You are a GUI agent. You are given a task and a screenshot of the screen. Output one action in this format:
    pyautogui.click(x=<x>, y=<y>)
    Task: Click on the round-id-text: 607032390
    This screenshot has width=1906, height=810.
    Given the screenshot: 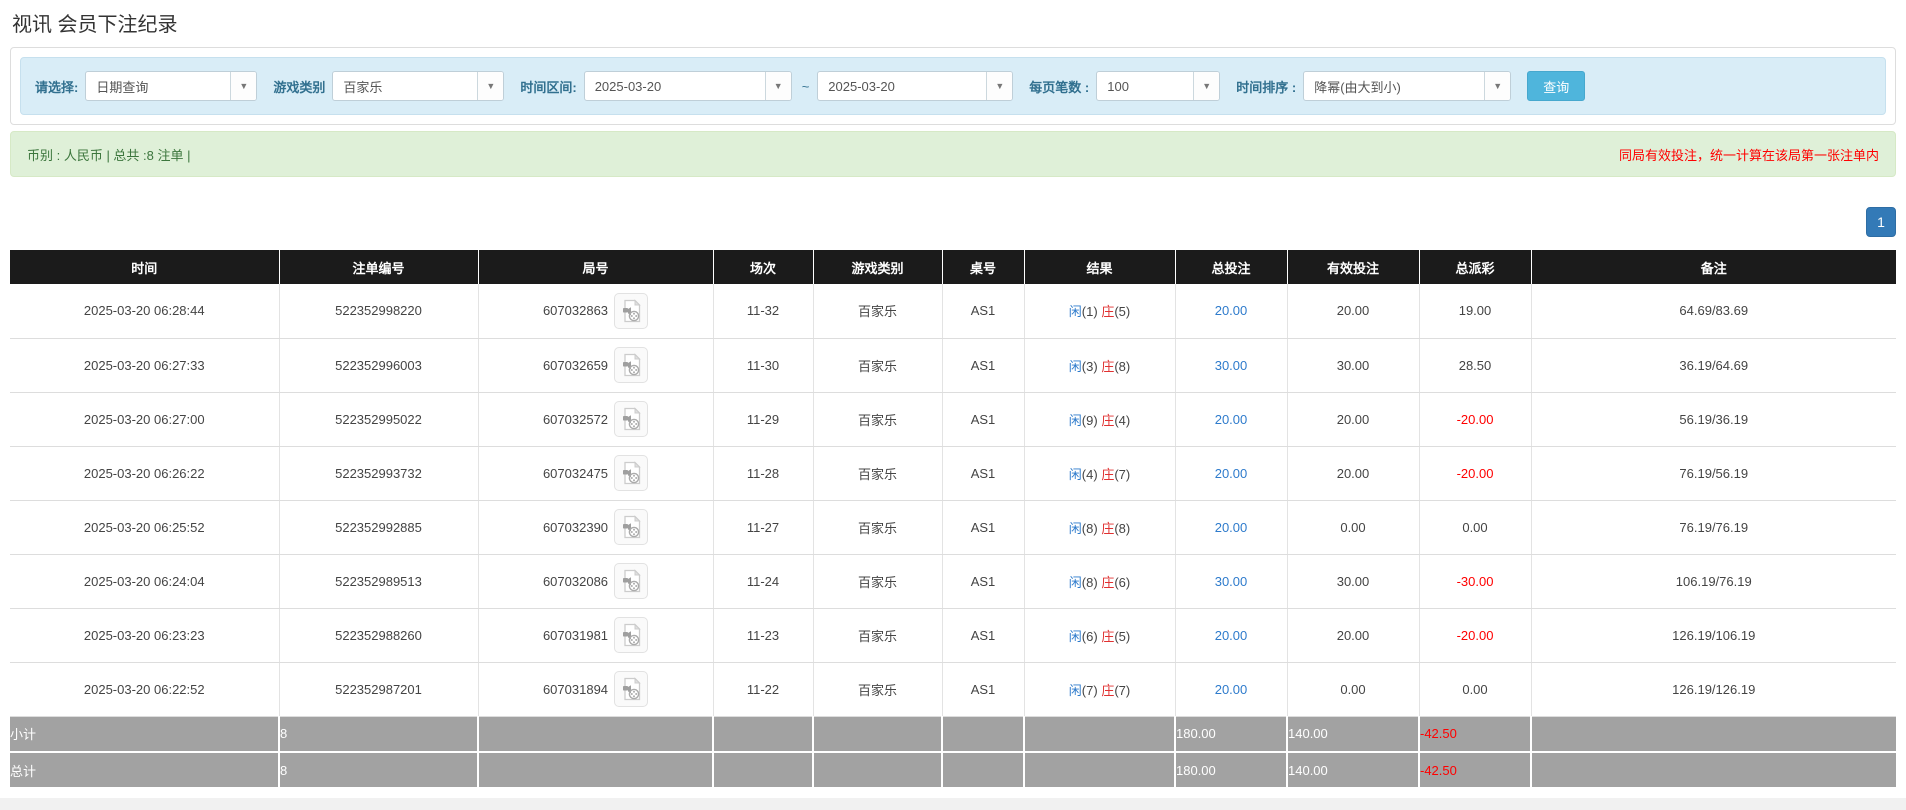 What is the action you would take?
    pyautogui.click(x=575, y=527)
    